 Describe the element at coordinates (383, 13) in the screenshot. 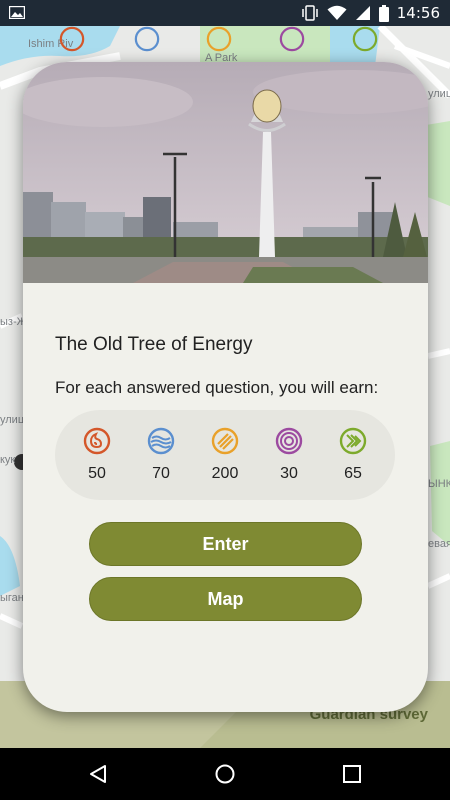

I see `battery-icon` at that location.